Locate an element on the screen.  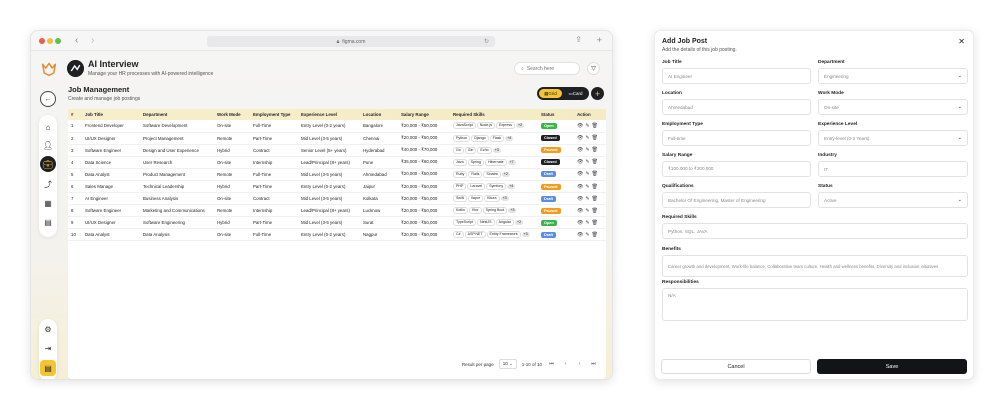
close-window-button is located at coordinates (42, 41).